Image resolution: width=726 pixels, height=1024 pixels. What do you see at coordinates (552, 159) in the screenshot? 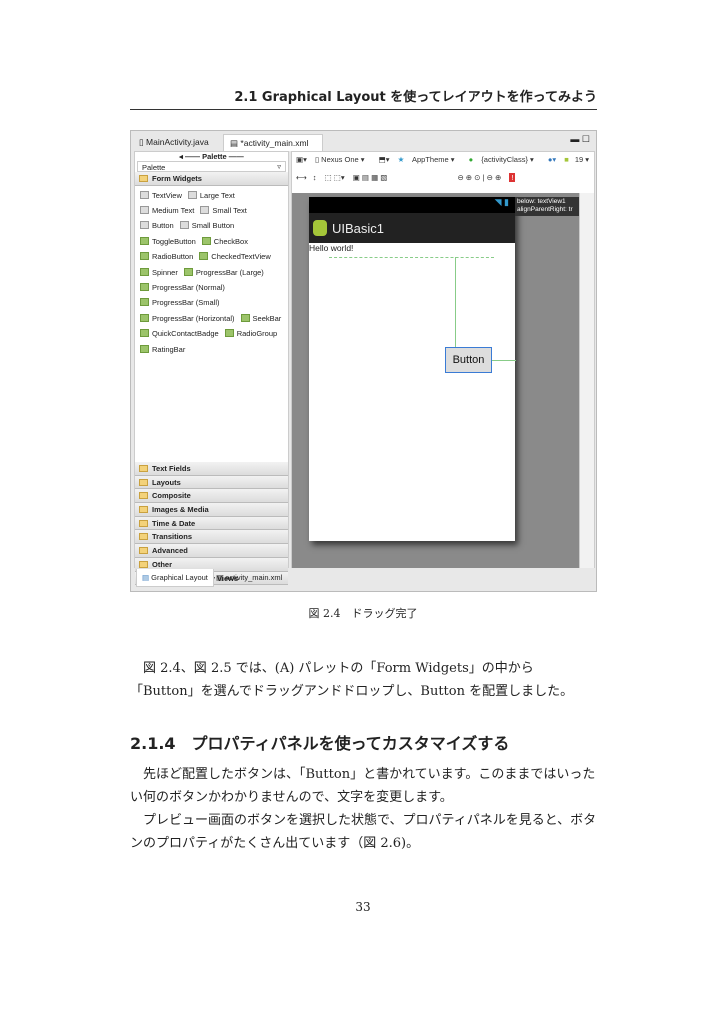
I see `locale-dropdown: ●▾` at bounding box center [552, 159].